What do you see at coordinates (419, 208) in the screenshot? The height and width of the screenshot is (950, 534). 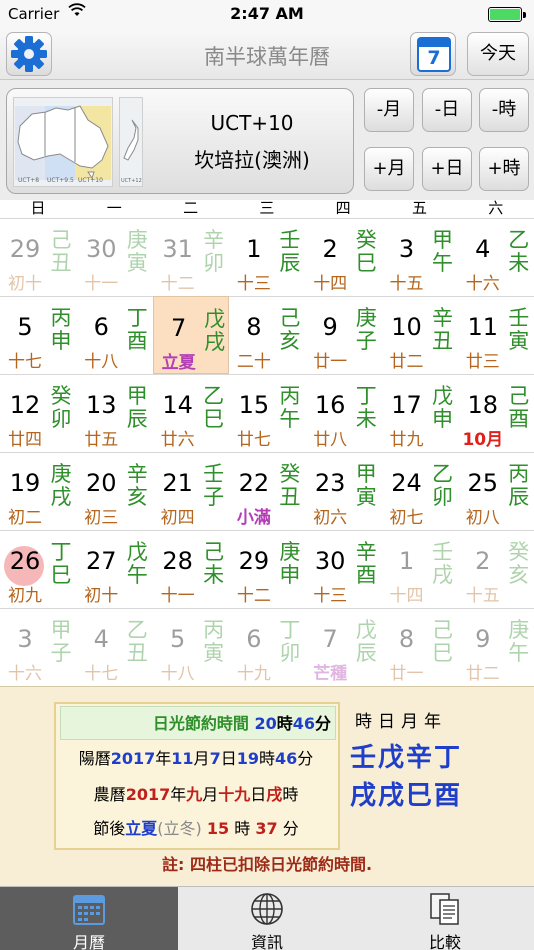 I see `weekday-header: 五` at bounding box center [419, 208].